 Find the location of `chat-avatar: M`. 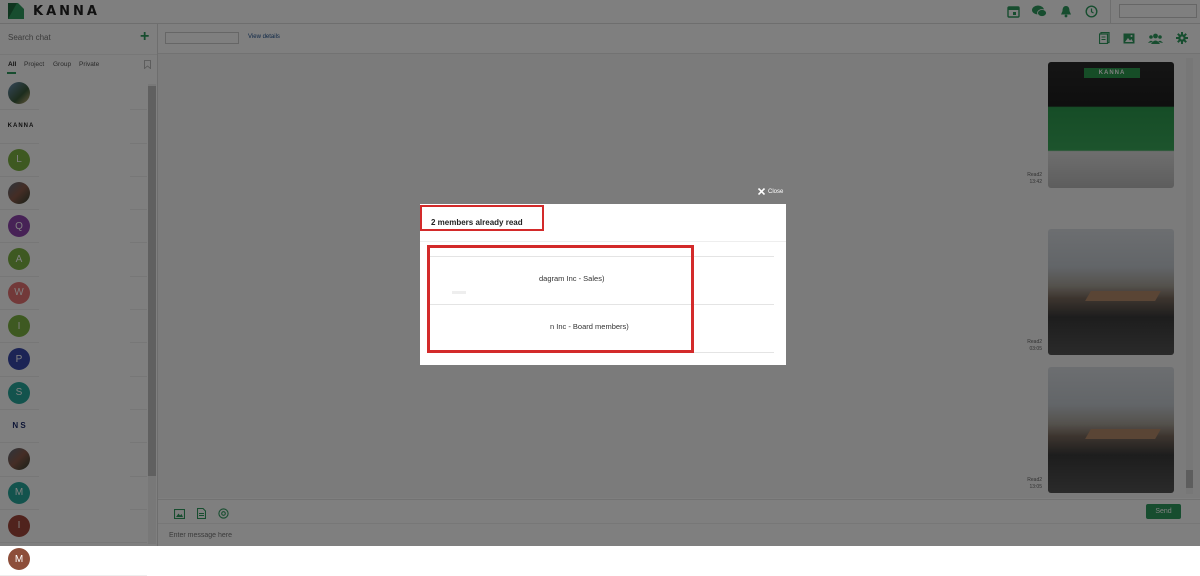

chat-avatar: M is located at coordinates (19, 559).